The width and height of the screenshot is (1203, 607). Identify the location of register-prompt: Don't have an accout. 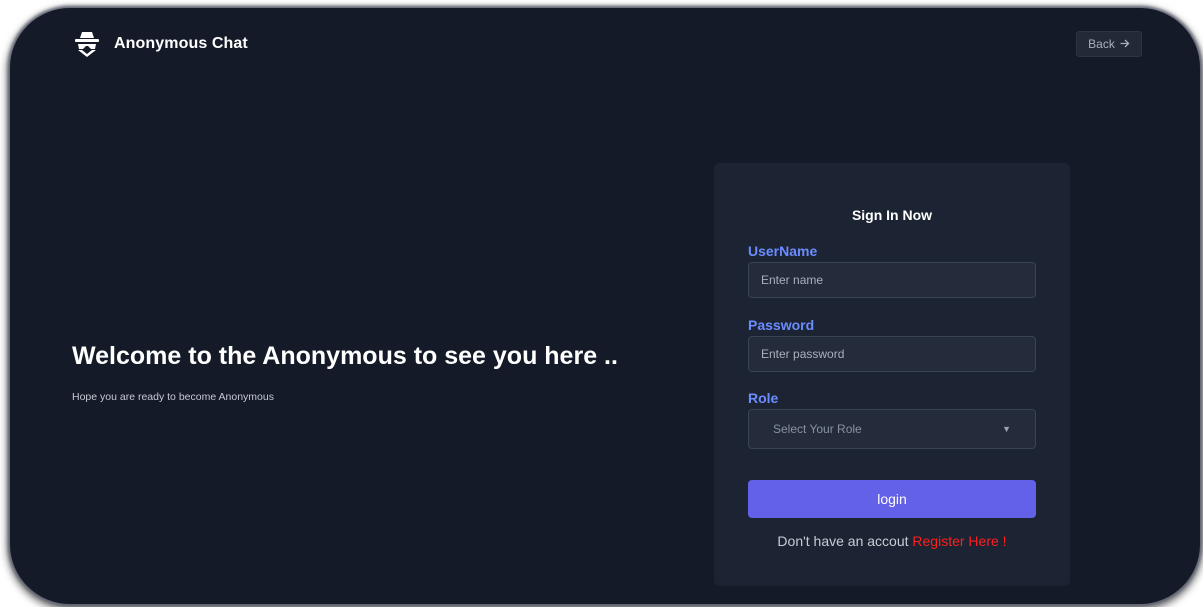
(843, 541).